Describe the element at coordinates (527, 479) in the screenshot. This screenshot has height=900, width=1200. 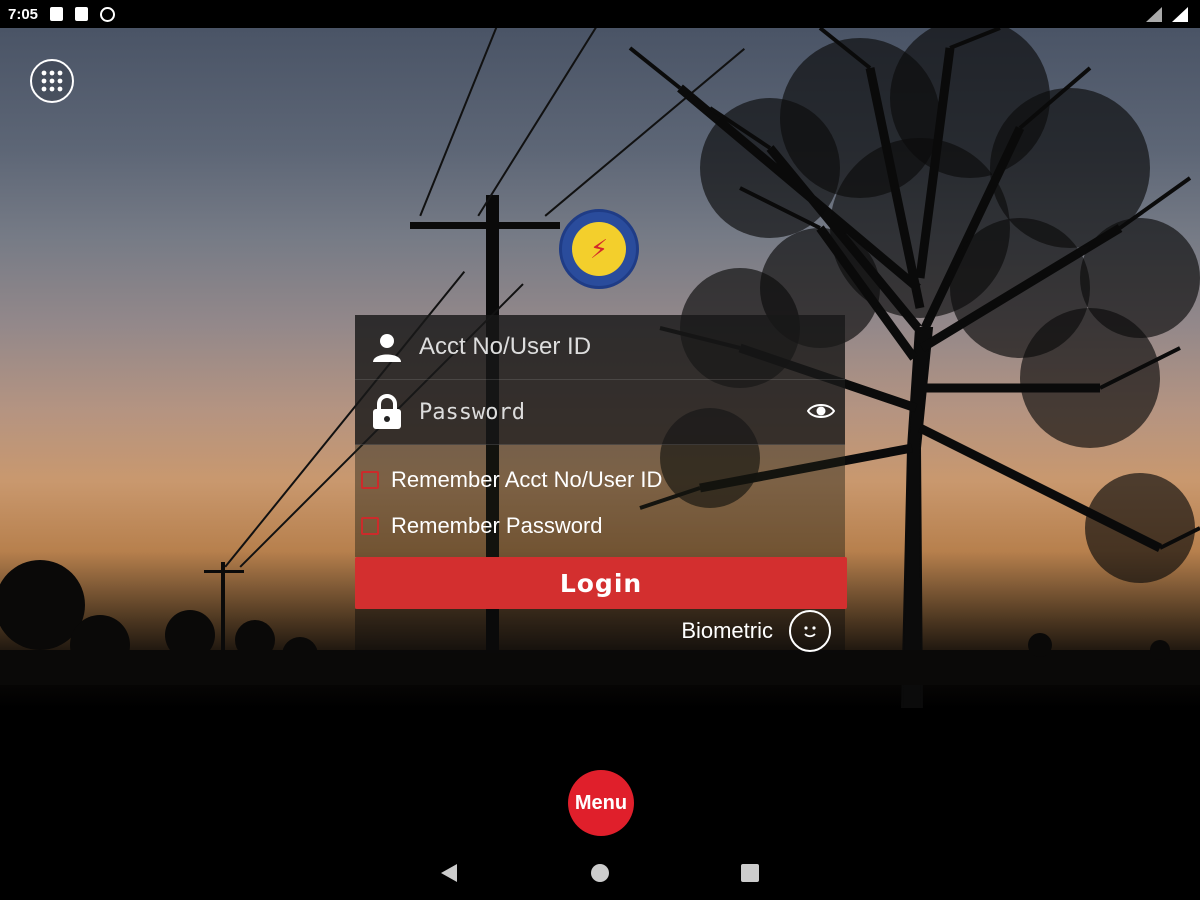
I see `remember-user-label: Remember Acct No/User ID` at that location.